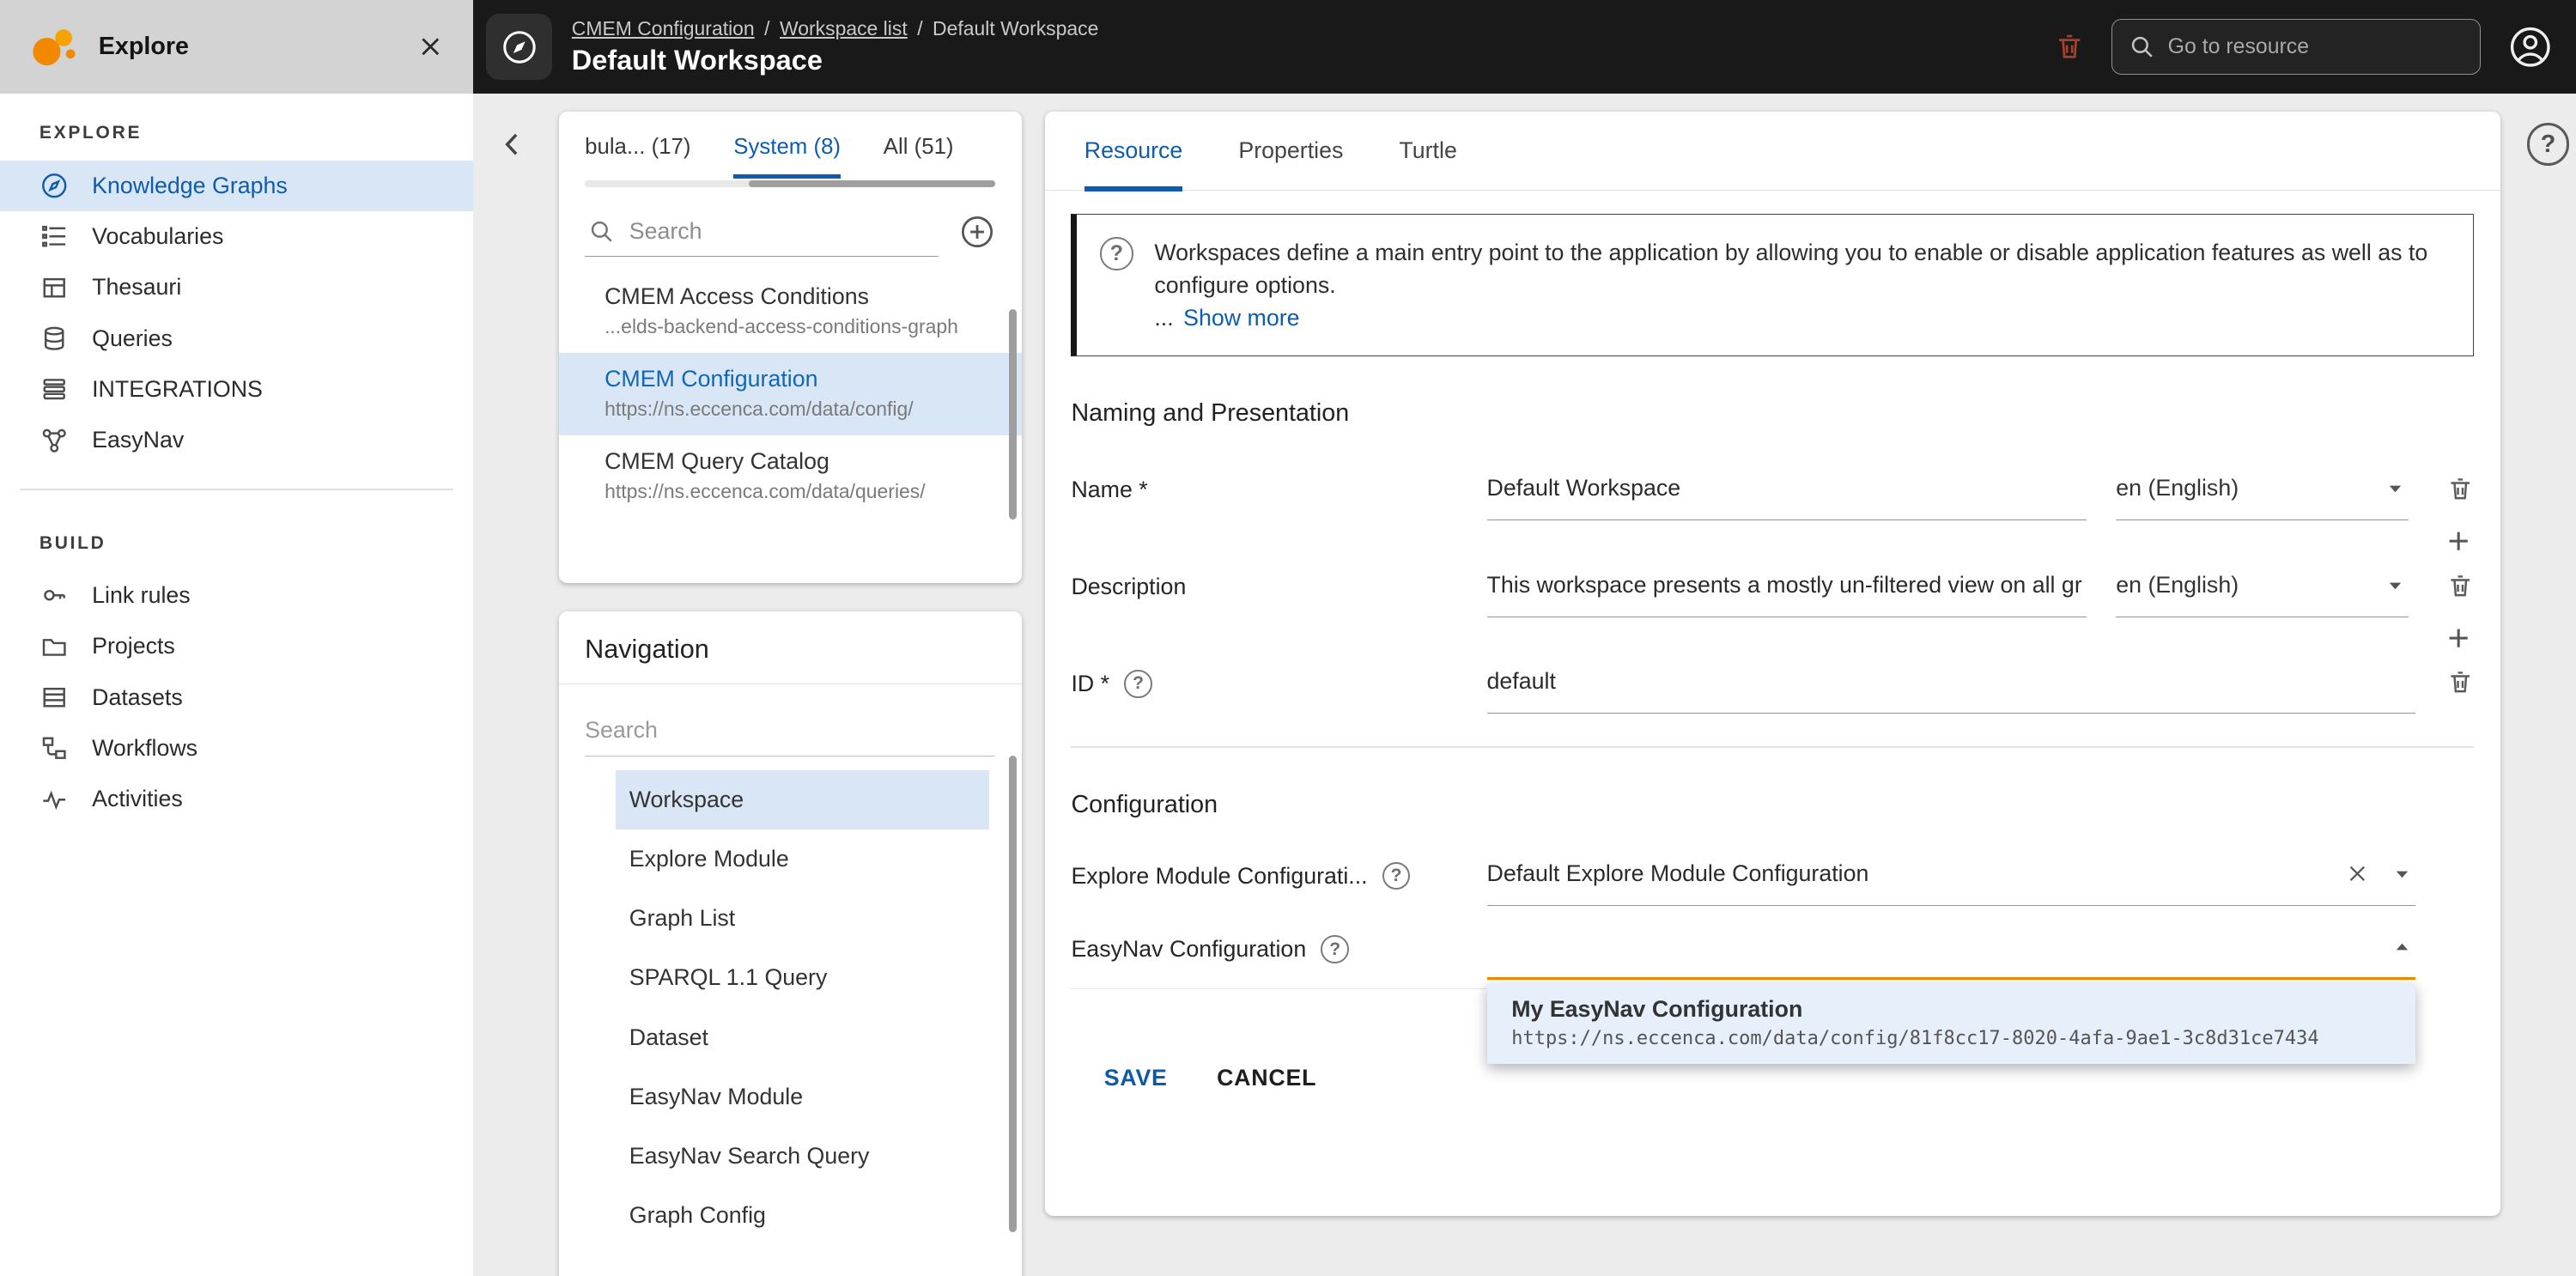 The image size is (2576, 1276). What do you see at coordinates (2262, 490) in the screenshot?
I see `name-language-select: en (English)` at bounding box center [2262, 490].